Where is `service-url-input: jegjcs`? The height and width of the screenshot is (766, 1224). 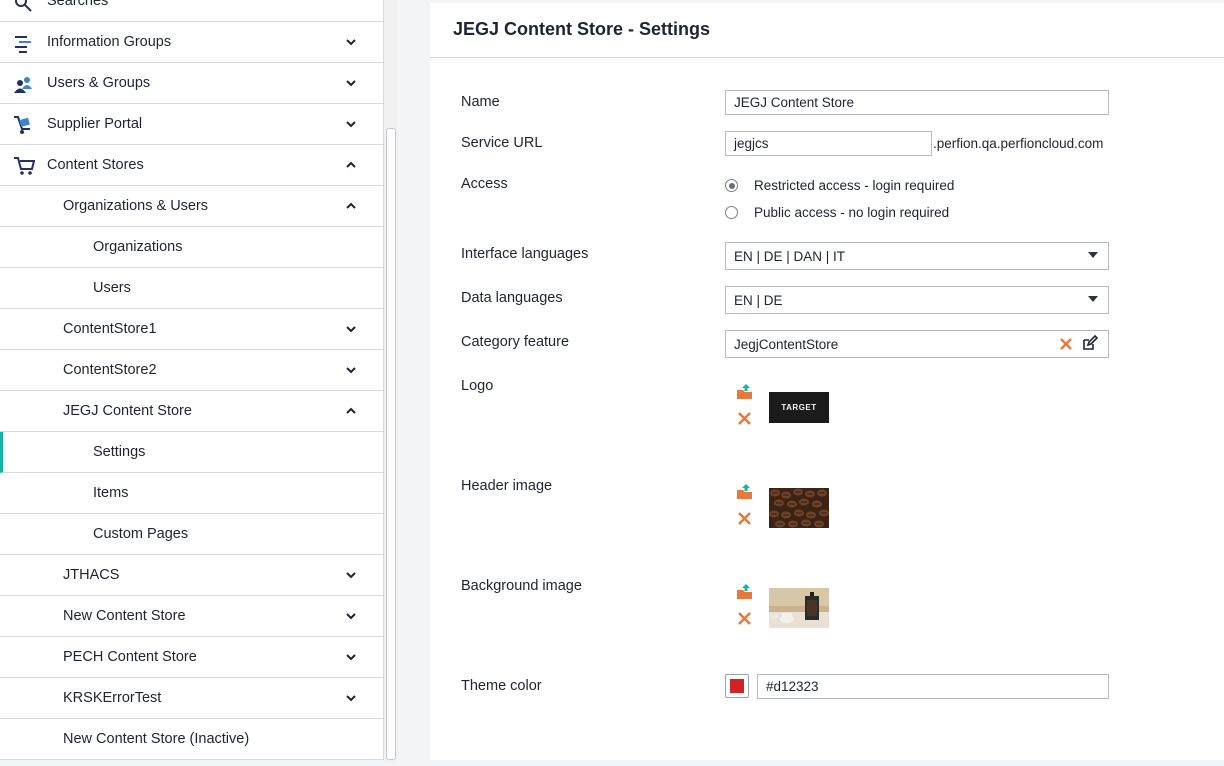 service-url-input: jegjcs is located at coordinates (828, 143).